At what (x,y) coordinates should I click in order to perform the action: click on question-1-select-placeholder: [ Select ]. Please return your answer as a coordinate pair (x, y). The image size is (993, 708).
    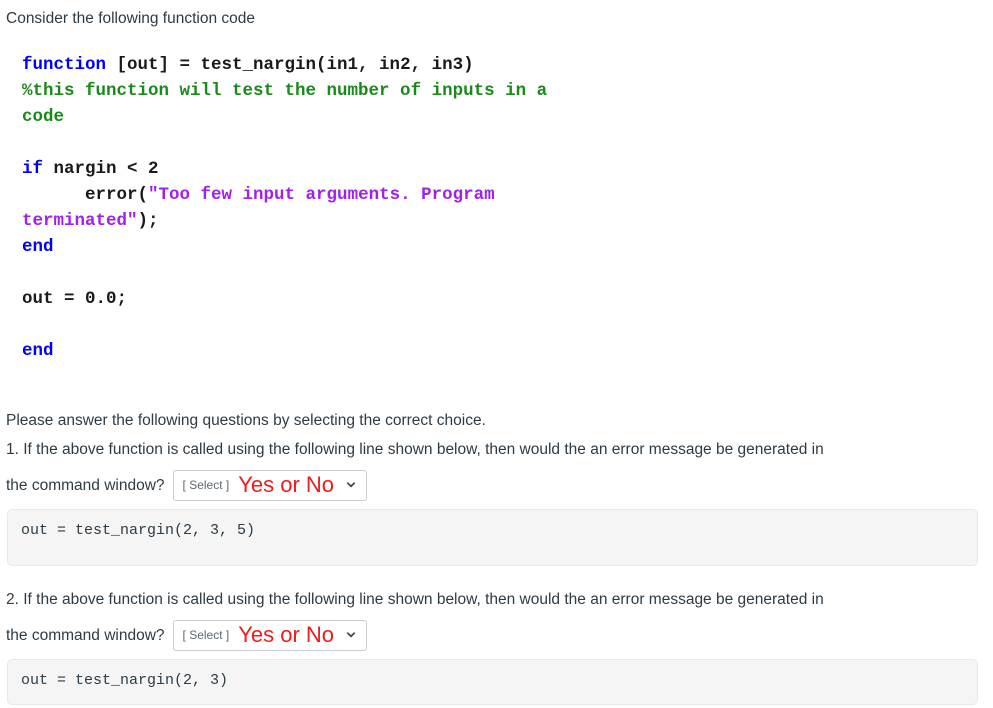
    Looking at the image, I should click on (206, 485).